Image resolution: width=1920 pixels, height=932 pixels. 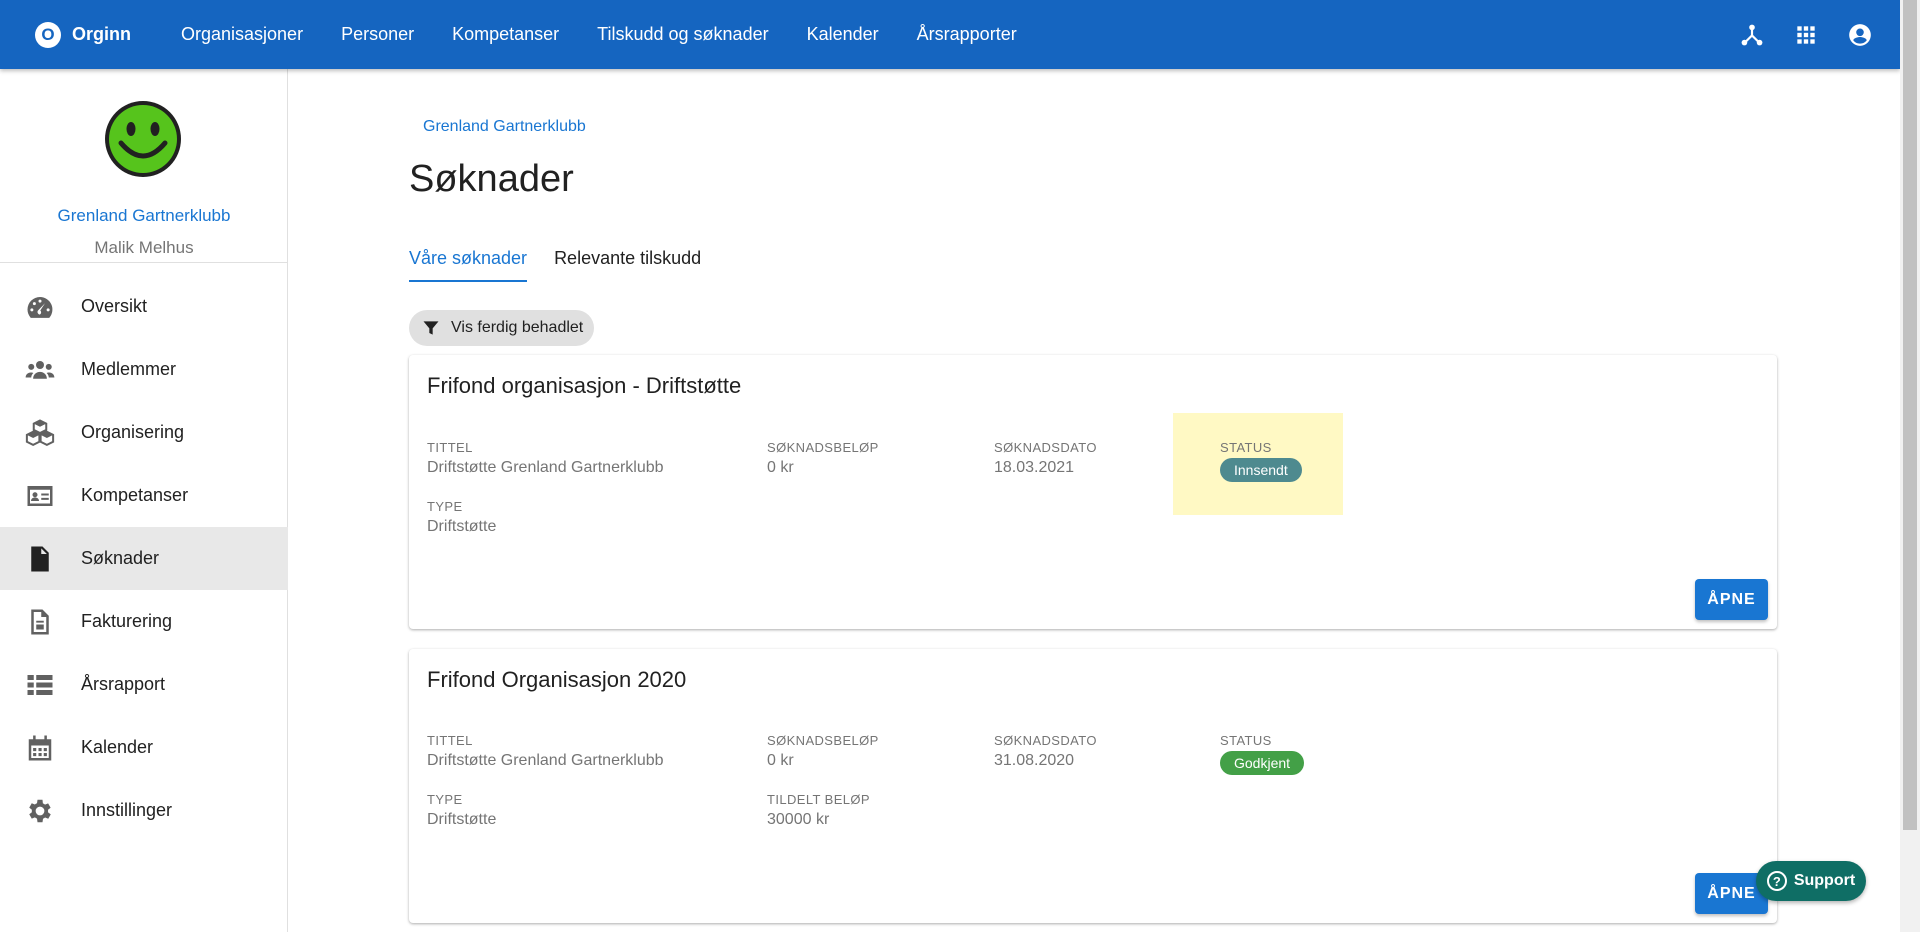 I want to click on nav-personer: Personer, so click(x=377, y=34).